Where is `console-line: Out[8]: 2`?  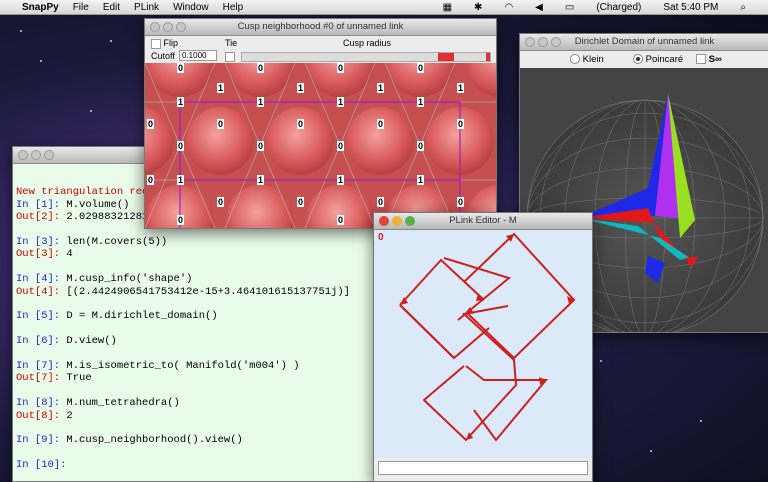
console-line: Out[8]: 2 is located at coordinates (199, 416).